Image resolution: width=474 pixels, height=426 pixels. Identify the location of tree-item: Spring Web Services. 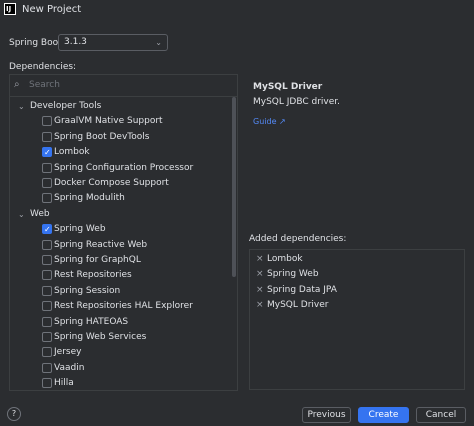
(120, 337).